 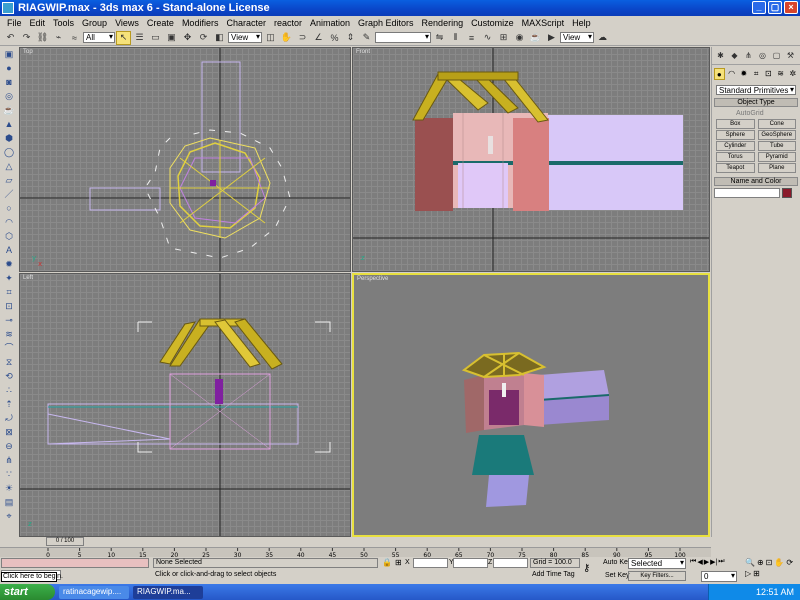 What do you see at coordinates (793, 74) in the screenshot?
I see `systems-icon: ✲` at bounding box center [793, 74].